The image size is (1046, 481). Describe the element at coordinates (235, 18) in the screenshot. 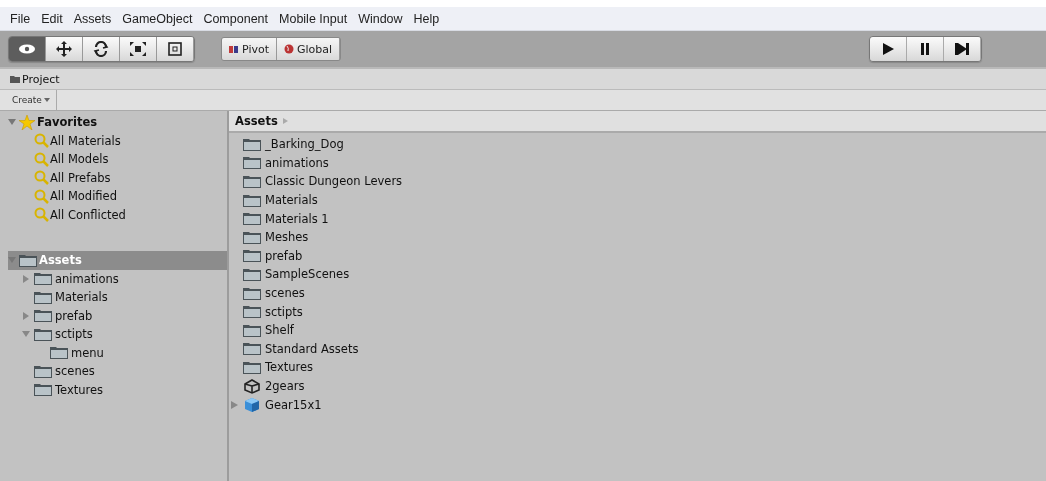

I see `menu-title: Component` at that location.